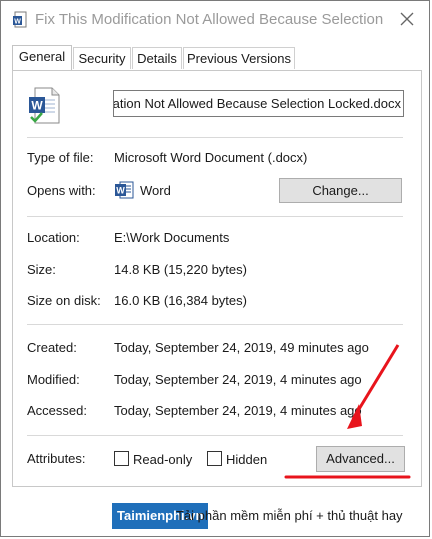 The image size is (432, 539). What do you see at coordinates (41, 269) in the screenshot?
I see `size-label: Size:` at bounding box center [41, 269].